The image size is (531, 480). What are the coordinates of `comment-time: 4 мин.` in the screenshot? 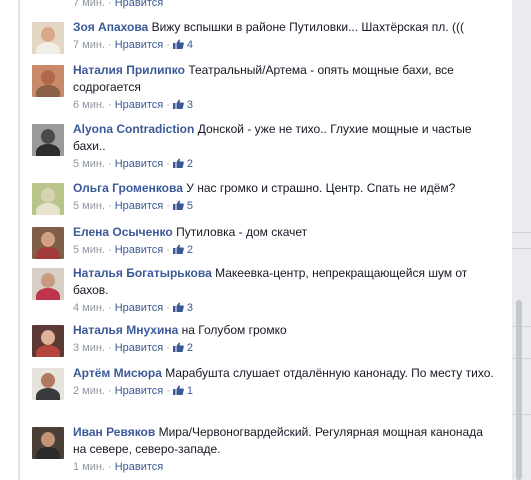 It's located at (89, 308).